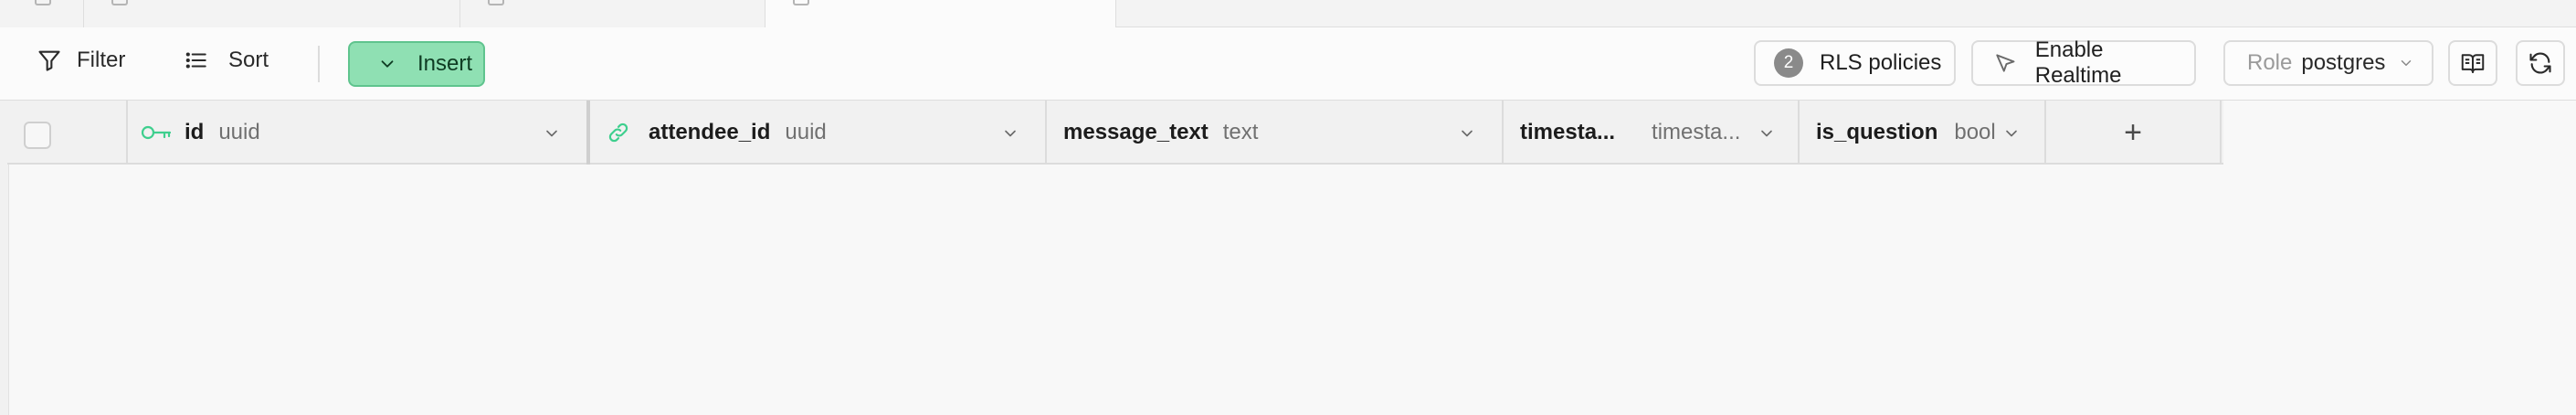 This screenshot has width=2576, height=415. Describe the element at coordinates (195, 60) in the screenshot. I see `list-icon` at that location.